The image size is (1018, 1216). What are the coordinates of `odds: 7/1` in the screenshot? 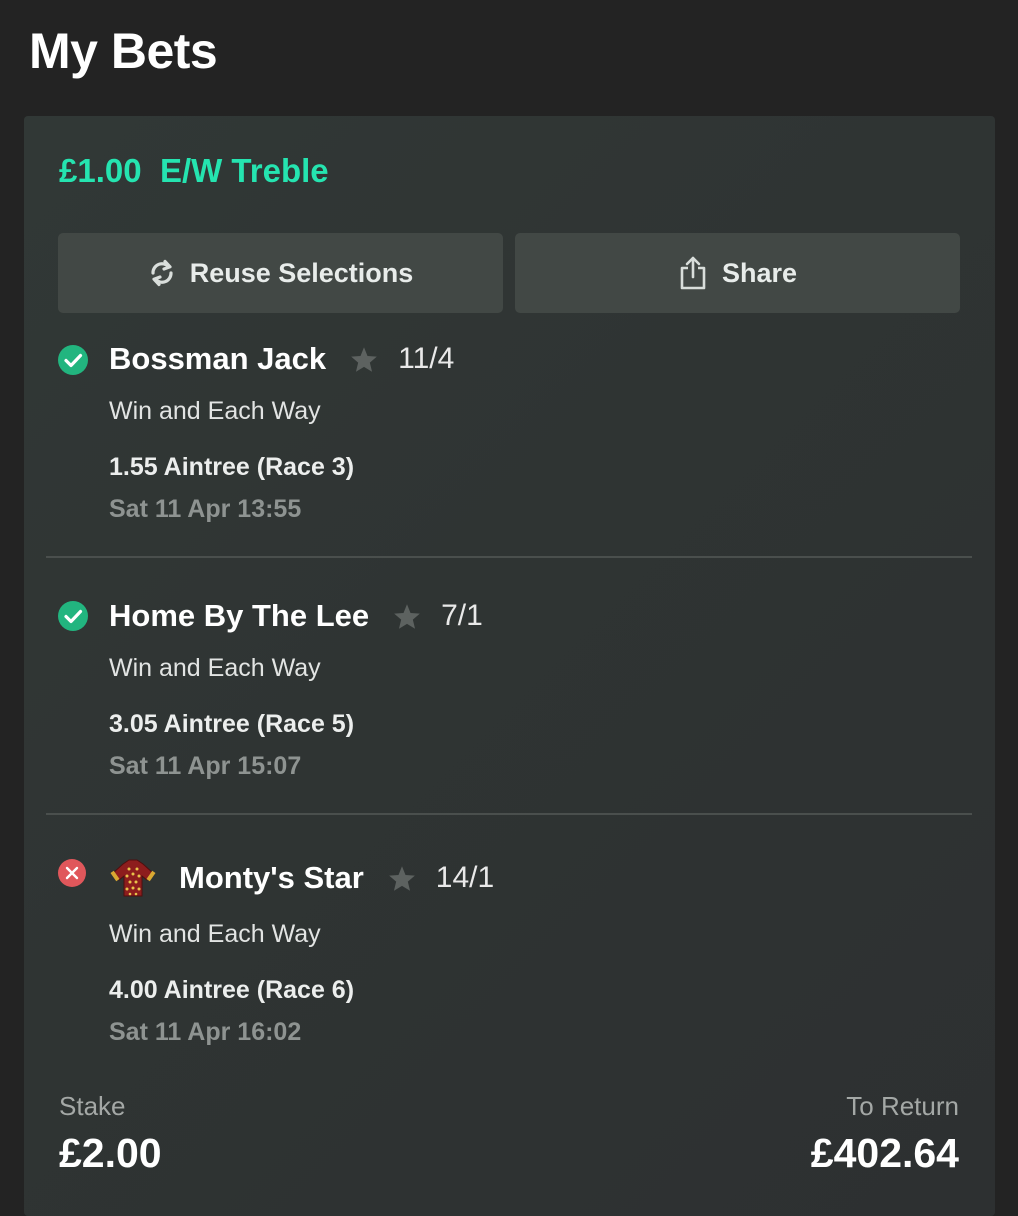 It's located at (462, 615).